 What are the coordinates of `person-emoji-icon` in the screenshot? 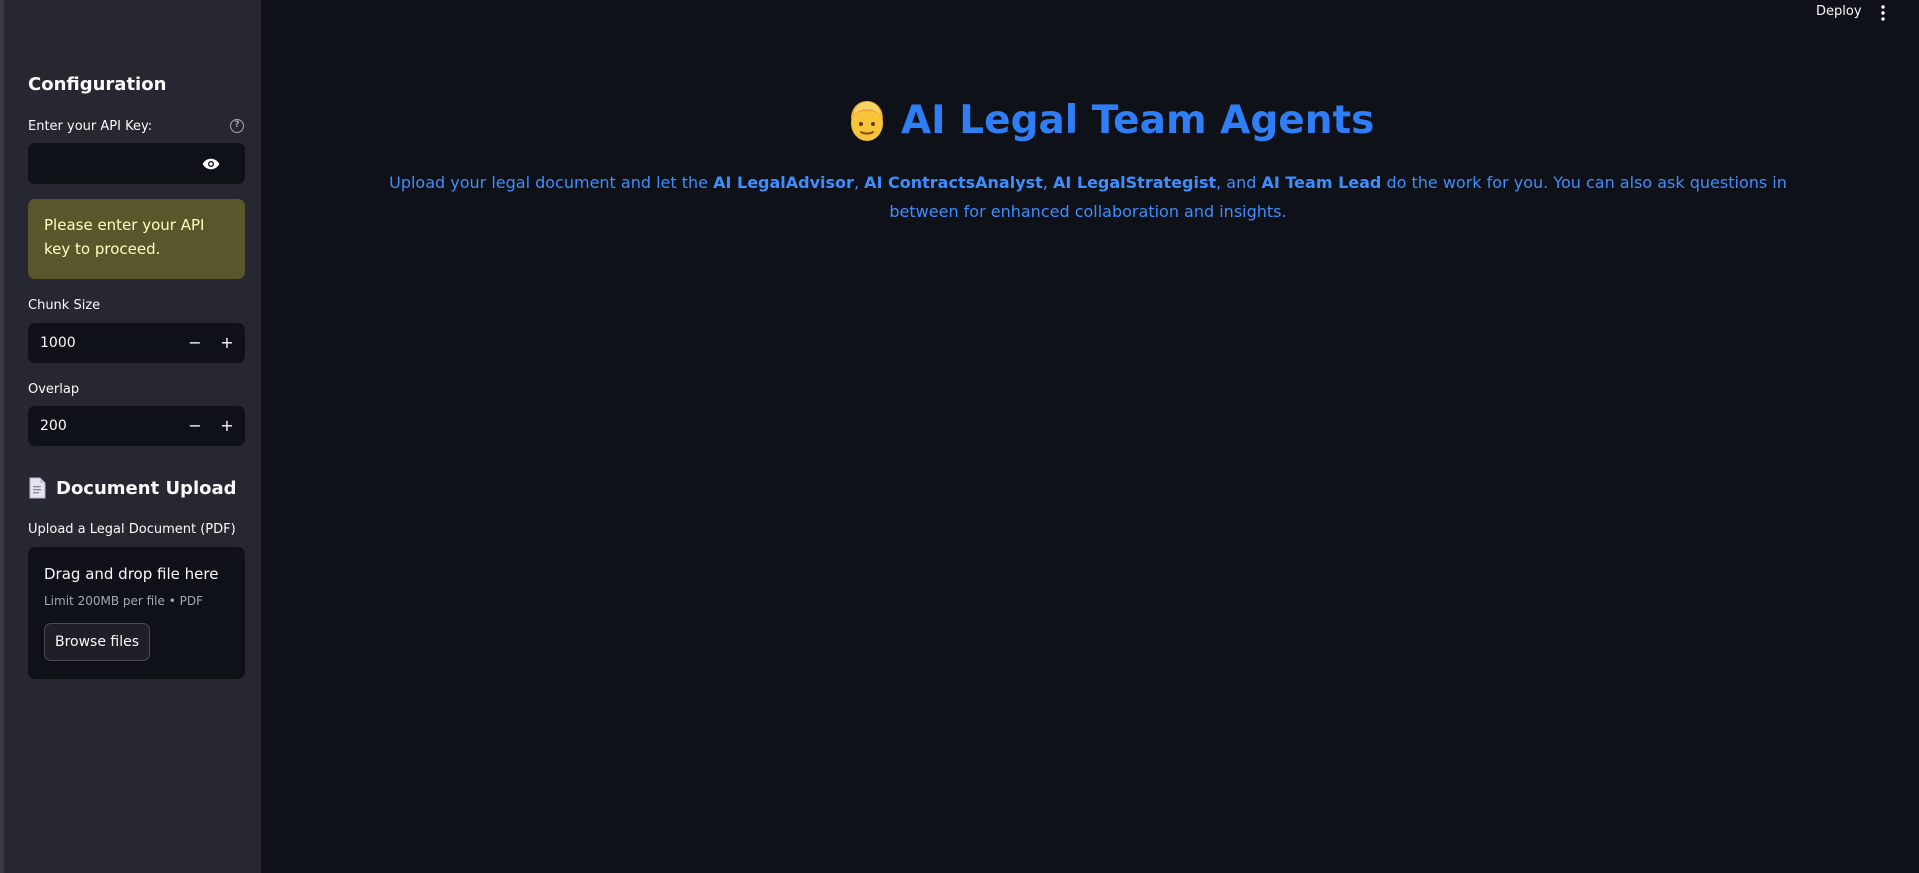 It's located at (867, 120).